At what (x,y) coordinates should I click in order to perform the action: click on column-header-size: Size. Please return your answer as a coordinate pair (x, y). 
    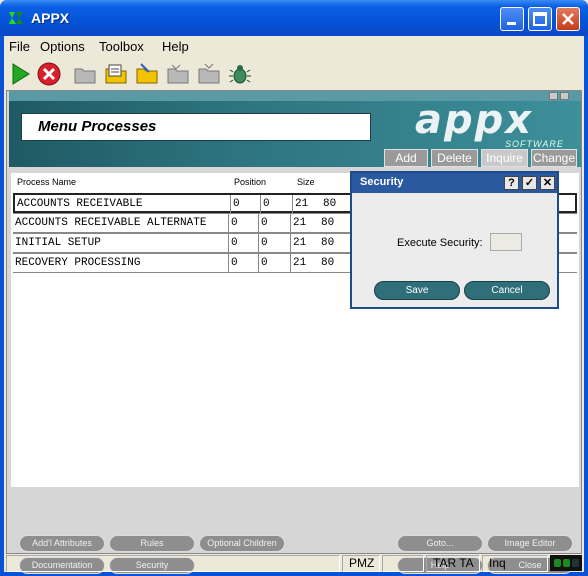
    Looking at the image, I should click on (306, 182).